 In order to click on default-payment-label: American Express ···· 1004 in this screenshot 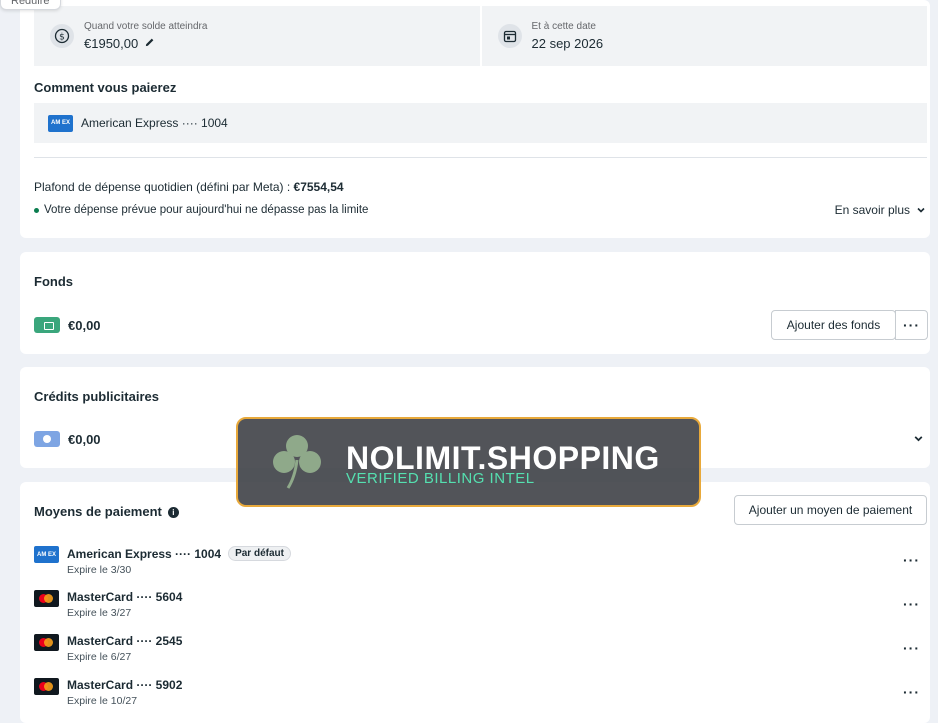, I will do `click(154, 123)`.